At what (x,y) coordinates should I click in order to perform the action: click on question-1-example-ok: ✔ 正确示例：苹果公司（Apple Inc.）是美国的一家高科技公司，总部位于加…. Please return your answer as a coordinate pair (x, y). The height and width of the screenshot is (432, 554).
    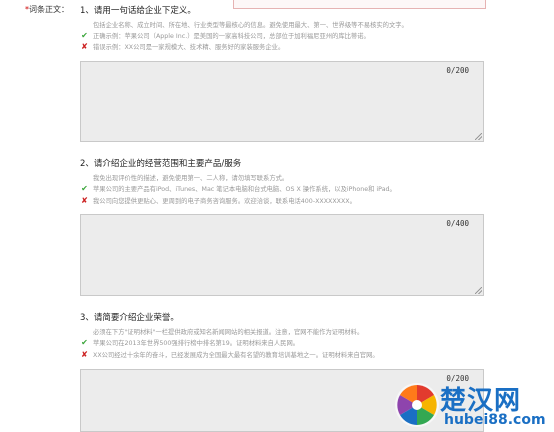
    Looking at the image, I should click on (225, 35).